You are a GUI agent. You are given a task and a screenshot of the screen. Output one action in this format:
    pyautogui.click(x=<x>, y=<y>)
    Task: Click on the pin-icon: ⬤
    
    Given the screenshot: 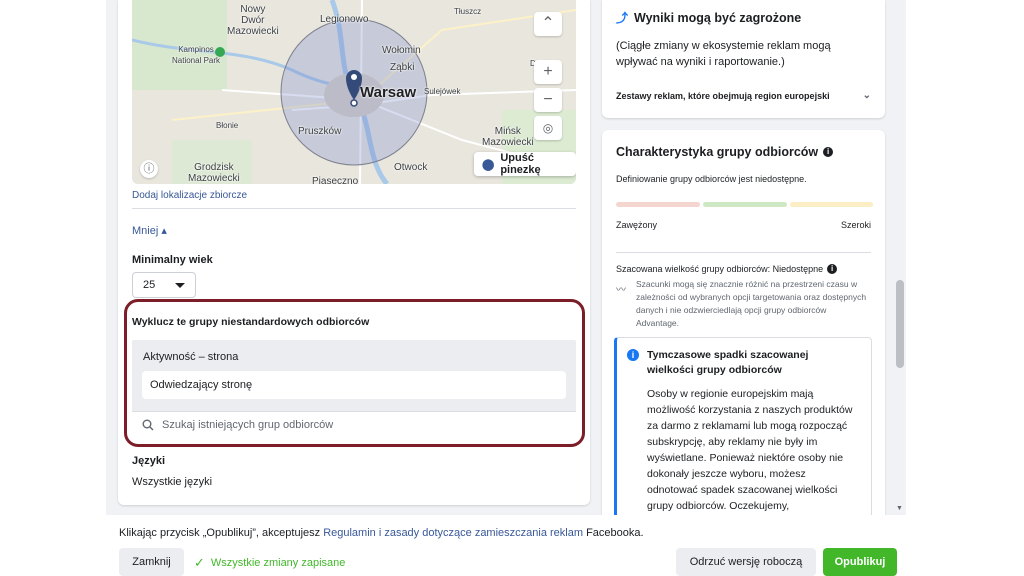 What is the action you would take?
    pyautogui.click(x=488, y=164)
    